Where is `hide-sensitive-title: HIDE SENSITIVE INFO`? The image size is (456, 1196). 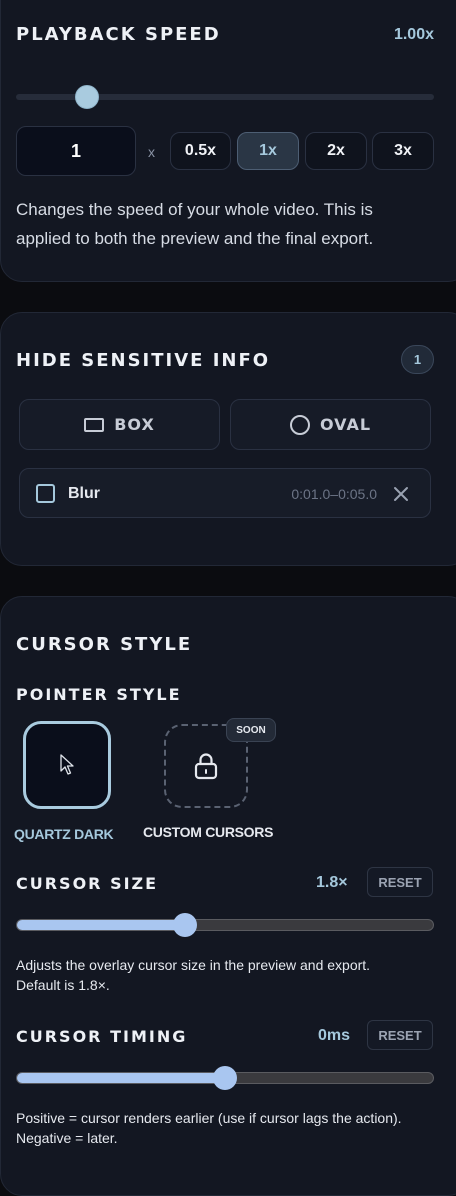
hide-sensitive-title: HIDE SENSITIVE INFO is located at coordinates (143, 360).